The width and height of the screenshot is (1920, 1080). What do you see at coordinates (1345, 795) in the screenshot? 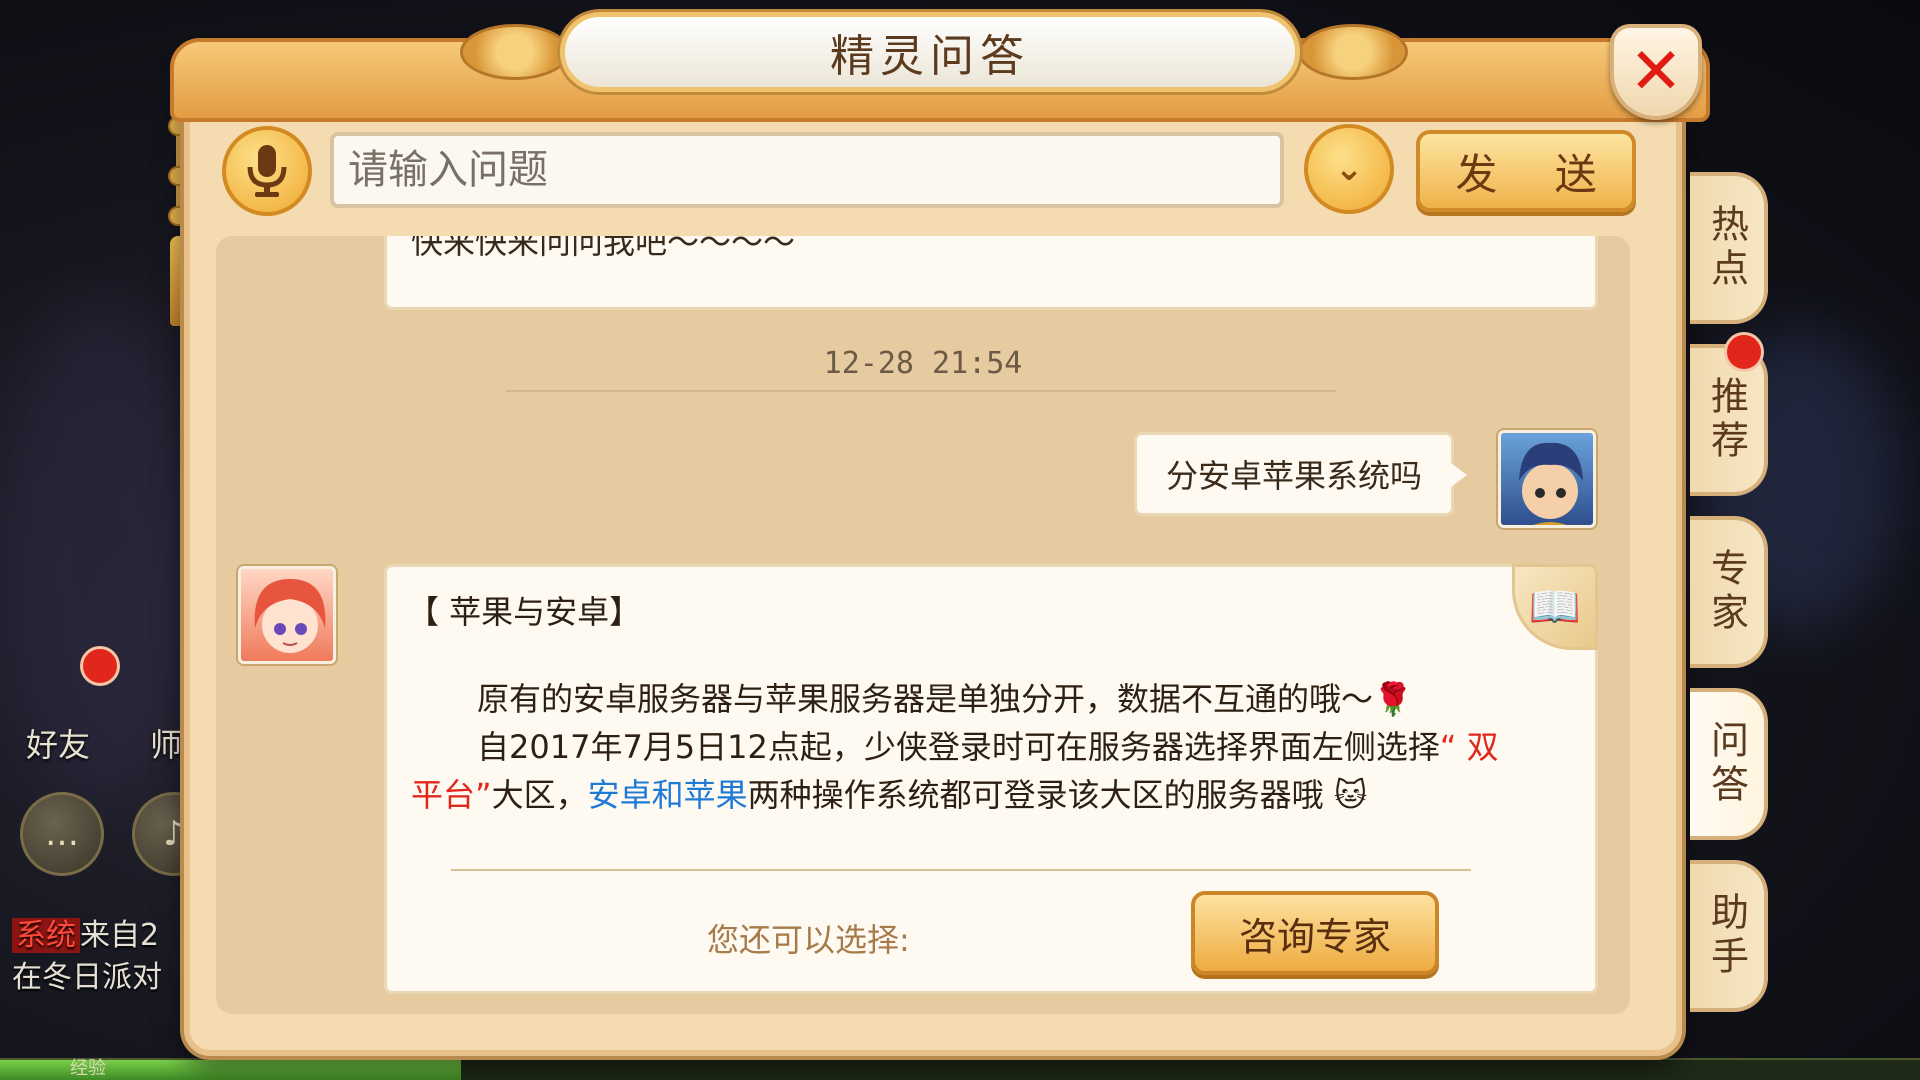
I see `emoticon-icon: 🐱` at bounding box center [1345, 795].